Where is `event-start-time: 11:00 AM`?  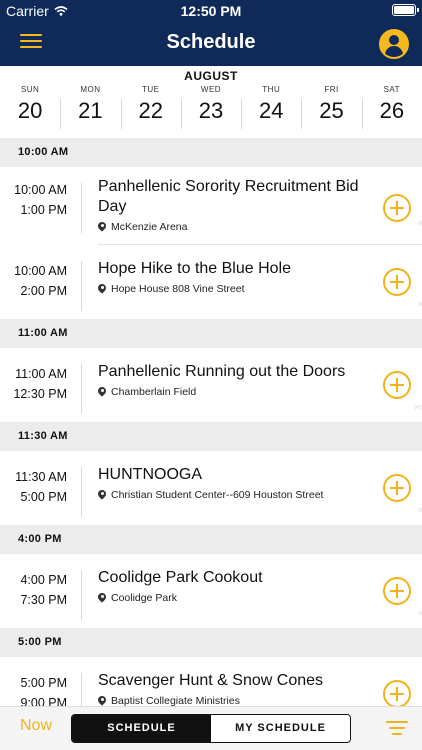 event-start-time: 11:00 AM is located at coordinates (41, 374).